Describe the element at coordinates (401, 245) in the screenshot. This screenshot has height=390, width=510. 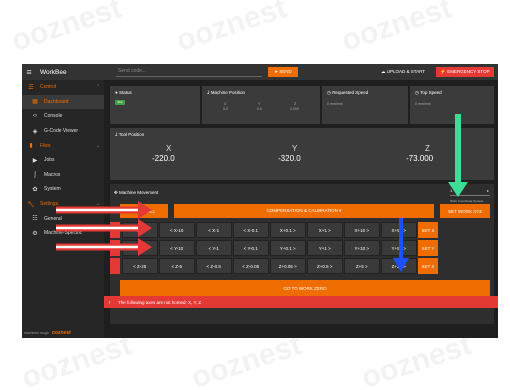
I see `blue-arrow` at that location.